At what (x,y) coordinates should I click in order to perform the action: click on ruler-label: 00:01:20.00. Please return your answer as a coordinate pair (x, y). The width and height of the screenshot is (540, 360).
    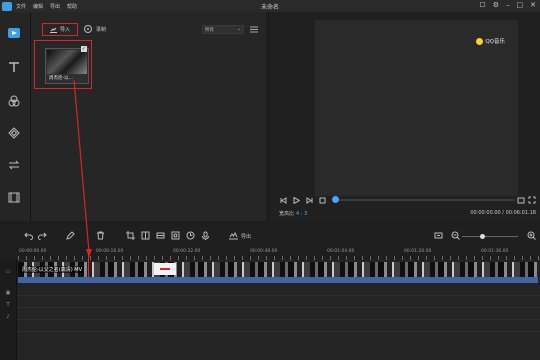
    Looking at the image, I should click on (418, 251).